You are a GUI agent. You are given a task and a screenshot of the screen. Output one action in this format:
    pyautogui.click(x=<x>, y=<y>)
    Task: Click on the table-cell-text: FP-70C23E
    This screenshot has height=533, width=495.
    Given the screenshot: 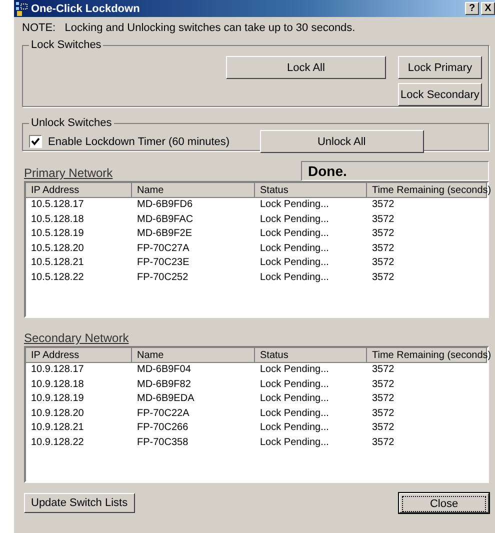 What is the action you would take?
    pyautogui.click(x=163, y=263)
    